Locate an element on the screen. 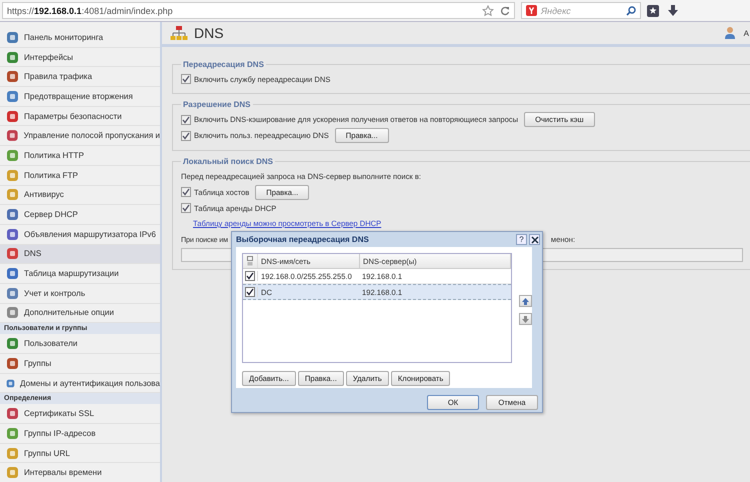  star-icon is located at coordinates (488, 10).